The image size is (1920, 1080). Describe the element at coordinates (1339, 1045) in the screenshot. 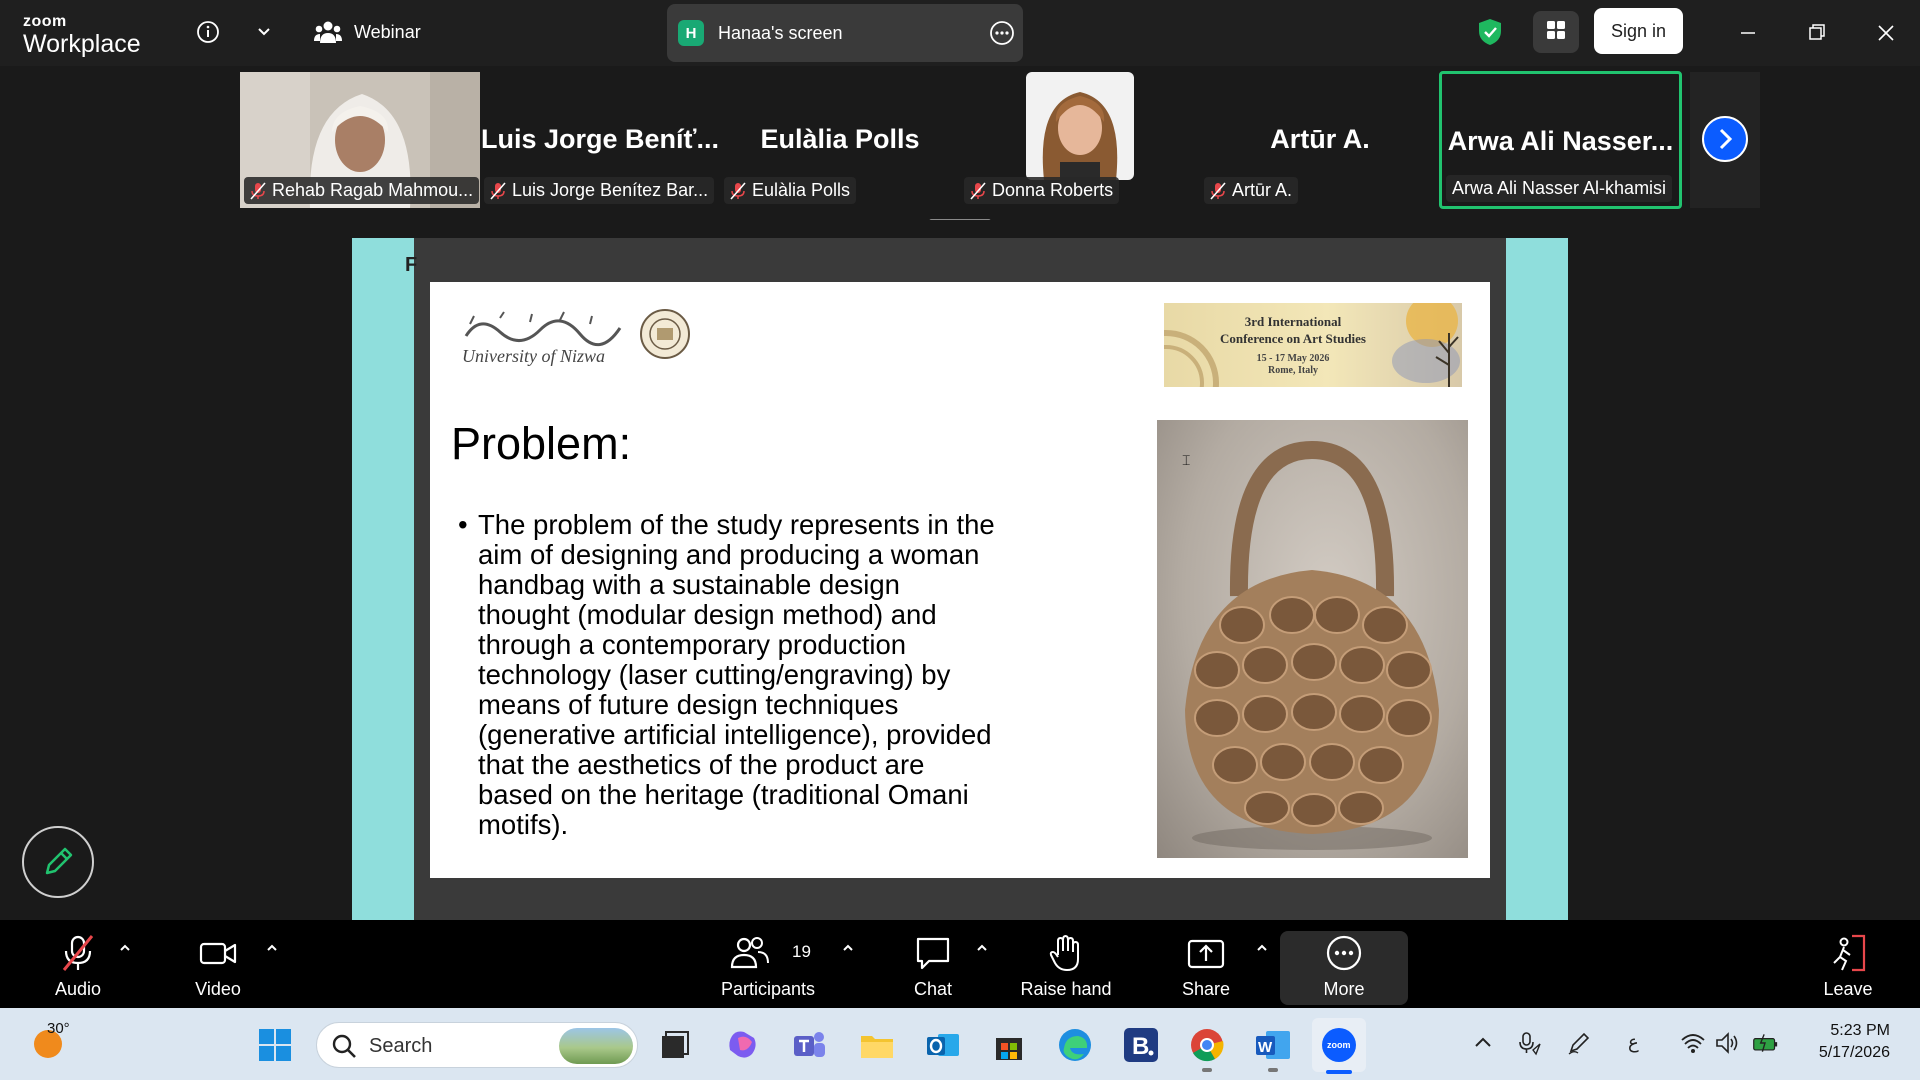

I see `zoom-app-icon: zoom` at that location.